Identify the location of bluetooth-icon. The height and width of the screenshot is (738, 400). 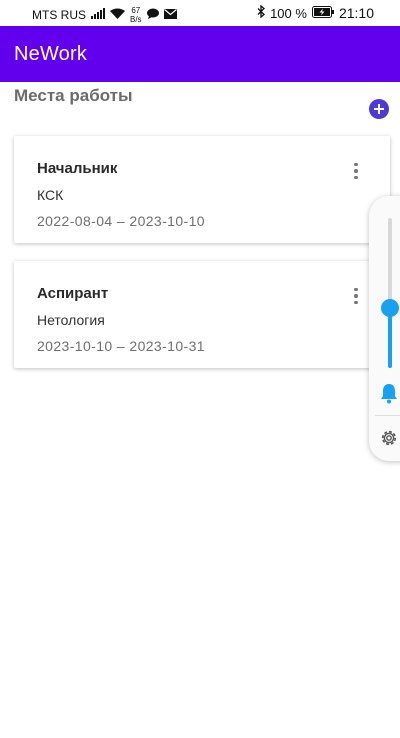
(261, 12).